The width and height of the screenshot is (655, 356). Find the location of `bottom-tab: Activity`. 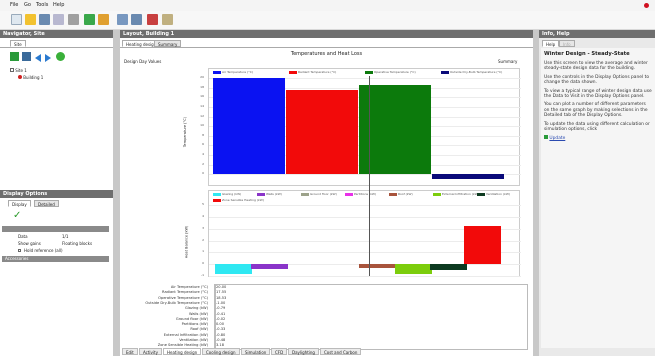

bottom-tab: Activity is located at coordinates (150, 351).